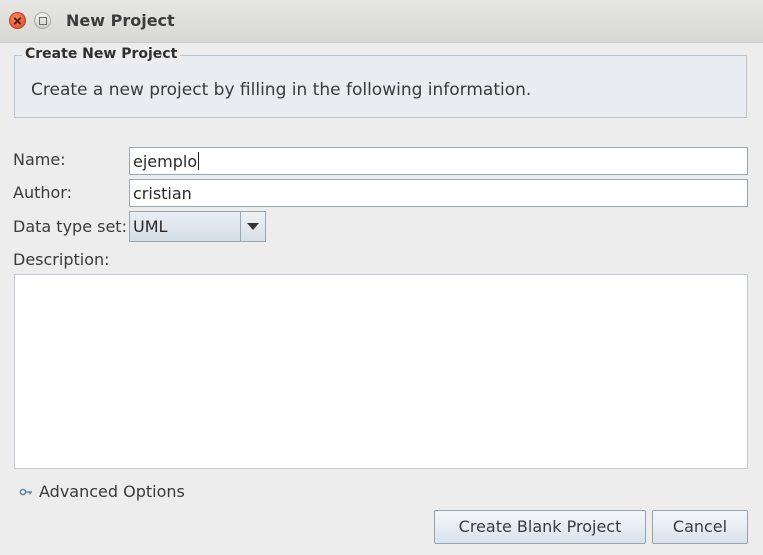  I want to click on group-title: Create New Project, so click(101, 54).